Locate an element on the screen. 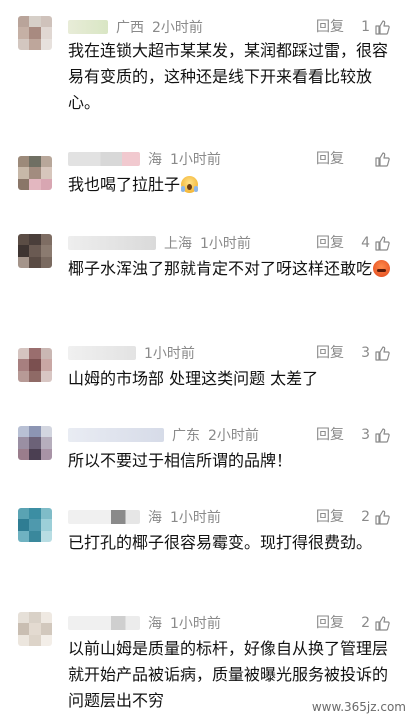 The image size is (414, 720). comment-meta: 1小时前 is located at coordinates (131, 353).